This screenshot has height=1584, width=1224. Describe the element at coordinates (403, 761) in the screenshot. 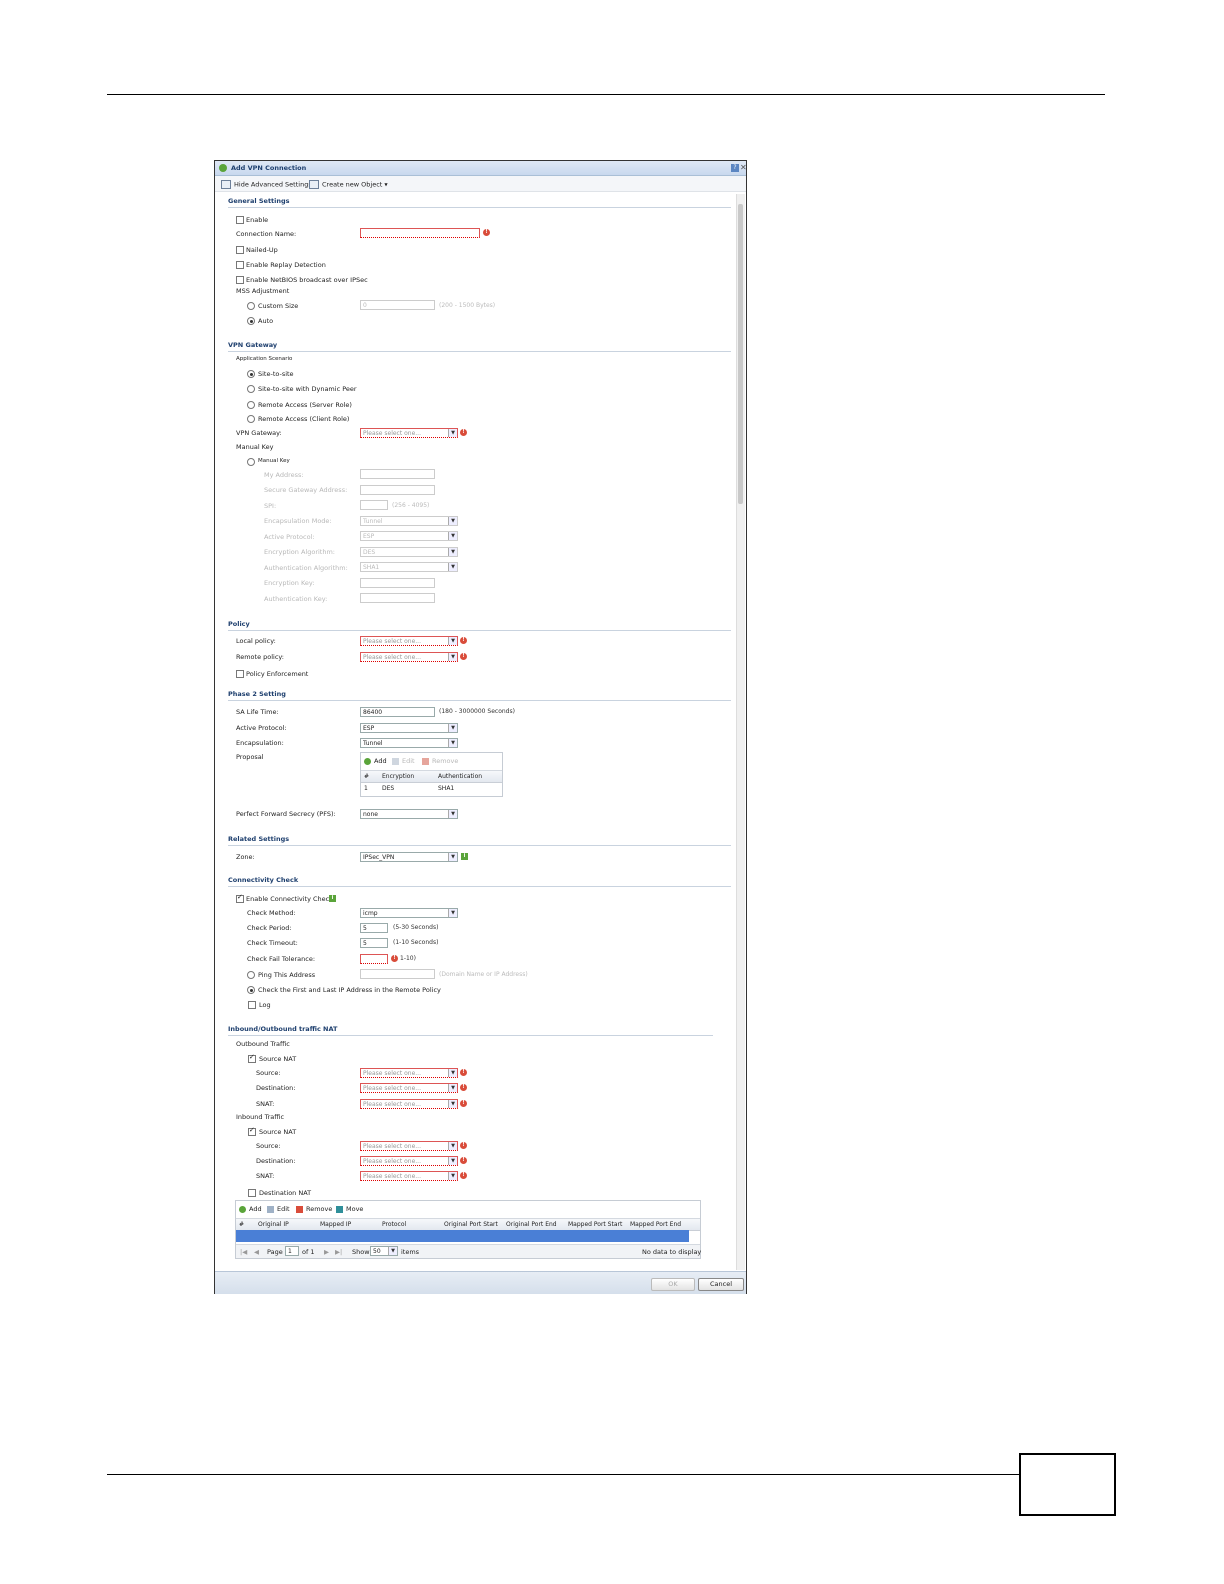

I see `proposal-edit-button: Edit` at that location.